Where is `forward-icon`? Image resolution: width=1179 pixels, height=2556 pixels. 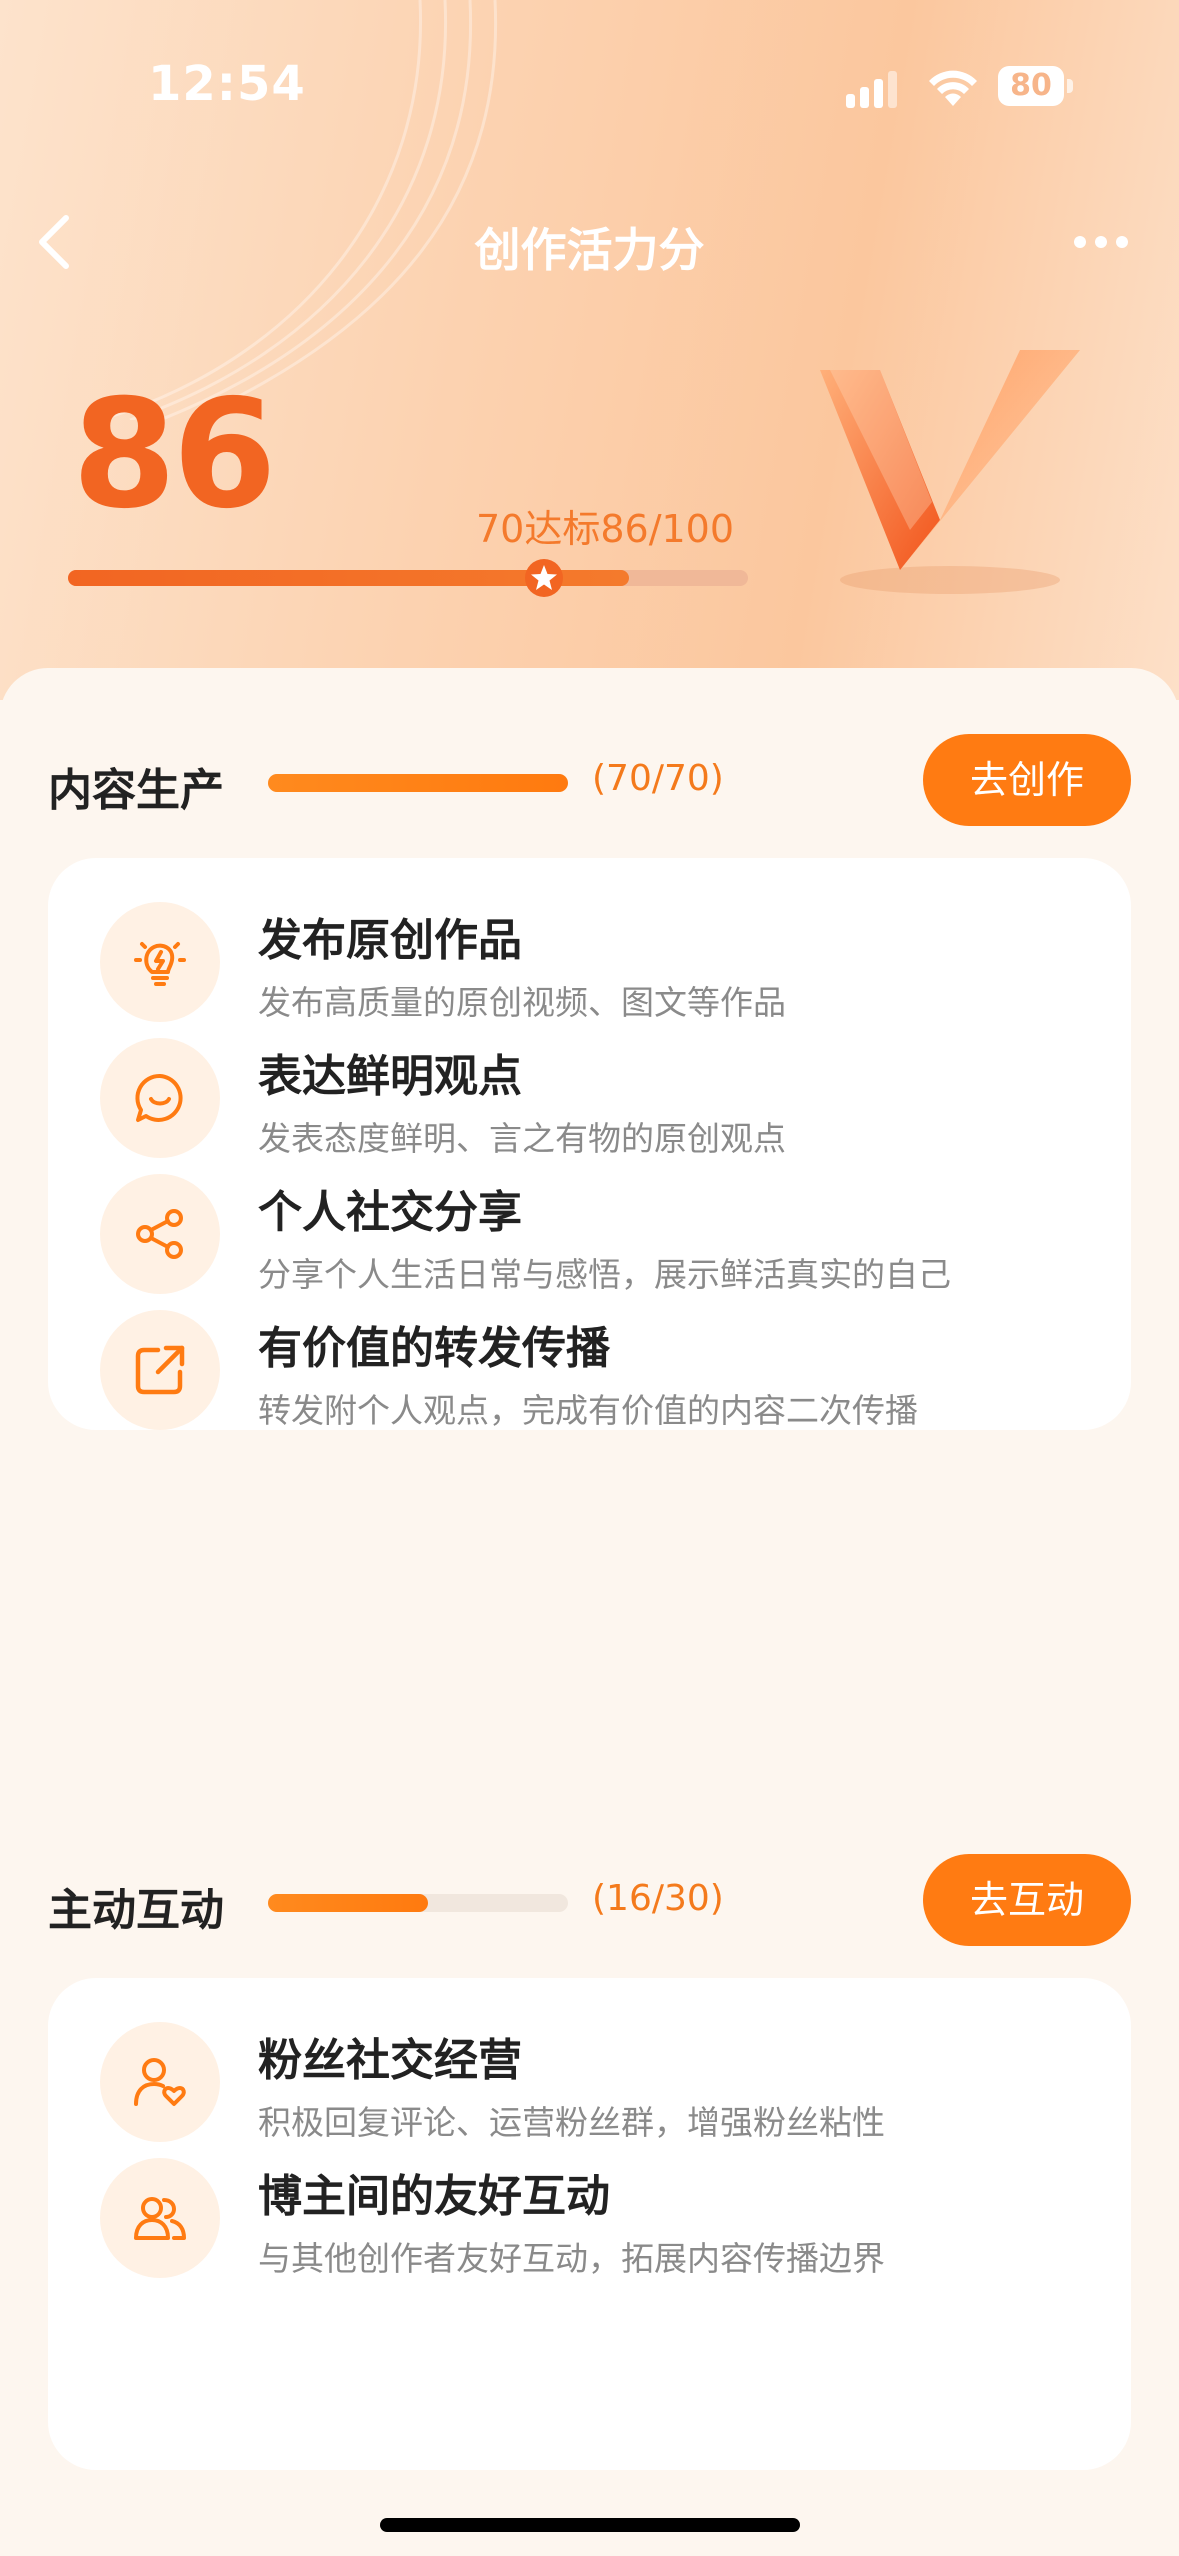 forward-icon is located at coordinates (160, 1370).